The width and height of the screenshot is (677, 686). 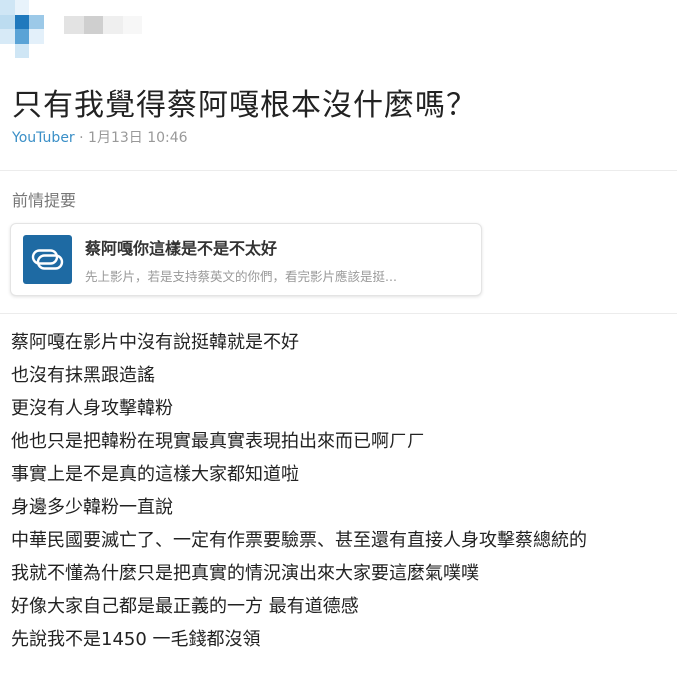 What do you see at coordinates (136, 639) in the screenshot?
I see `body-line: 先說我不是1450 一毛錢都沒領` at bounding box center [136, 639].